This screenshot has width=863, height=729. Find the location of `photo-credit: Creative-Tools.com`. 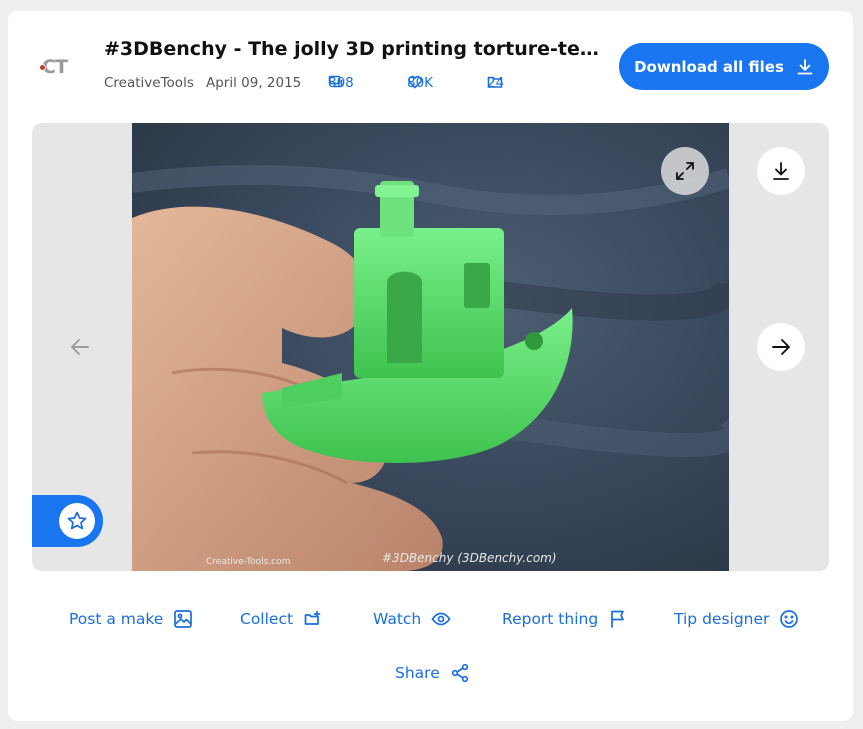

photo-credit: Creative-Tools.com is located at coordinates (248, 562).